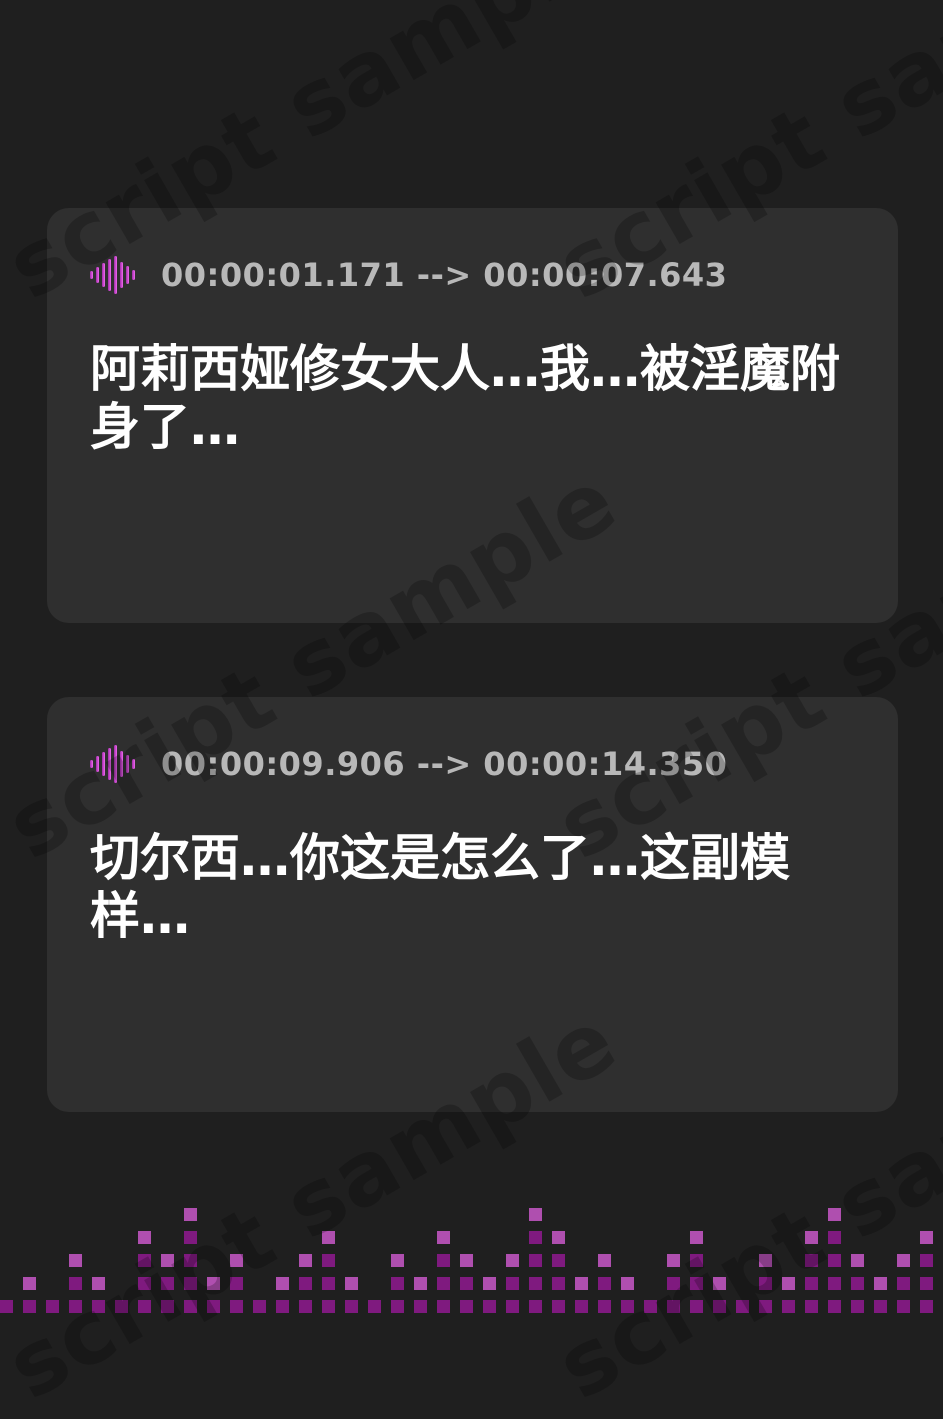 This screenshot has height=1419, width=943. What do you see at coordinates (112, 764) in the screenshot?
I see `audio-waveform-icon` at bounding box center [112, 764].